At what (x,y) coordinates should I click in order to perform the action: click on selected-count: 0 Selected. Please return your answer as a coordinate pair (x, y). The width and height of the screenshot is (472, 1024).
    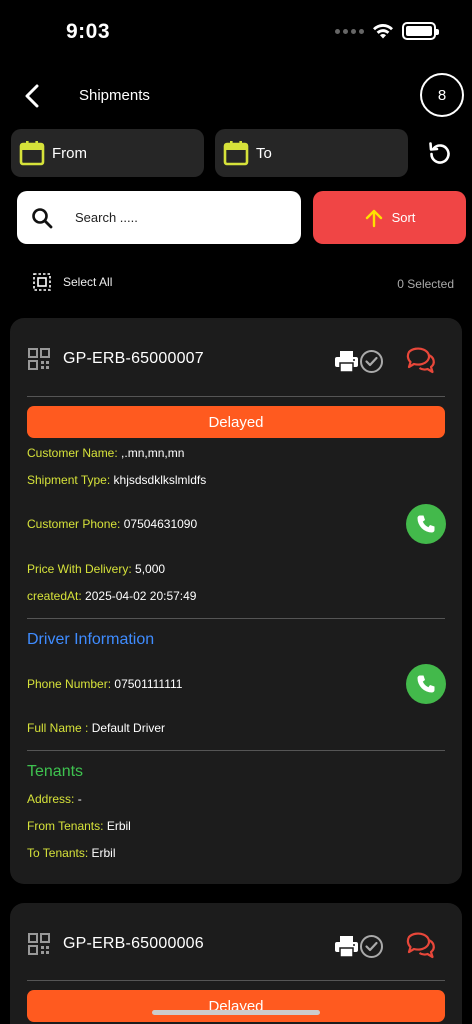
    Looking at the image, I should click on (425, 284).